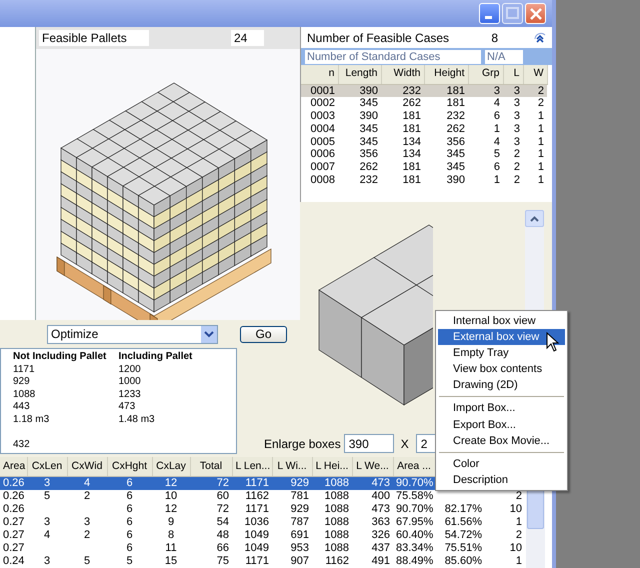  I want to click on table-cell: 0.26, so click(13, 483).